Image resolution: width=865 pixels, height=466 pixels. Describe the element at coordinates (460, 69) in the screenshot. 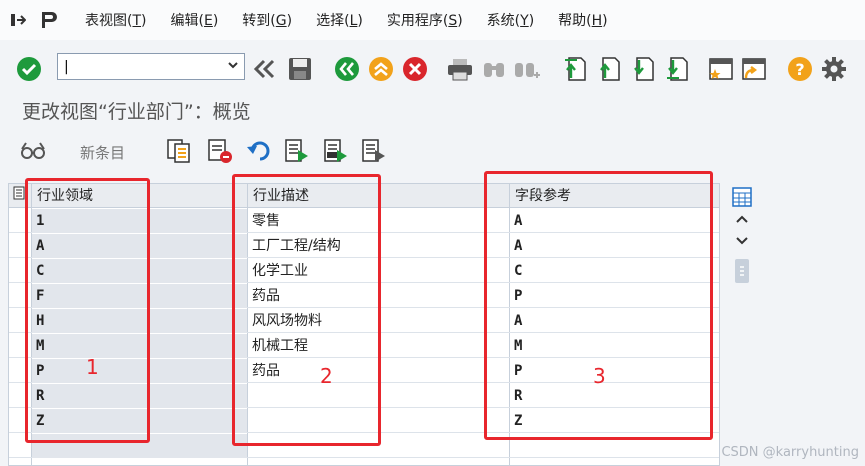

I see `print-icon` at that location.